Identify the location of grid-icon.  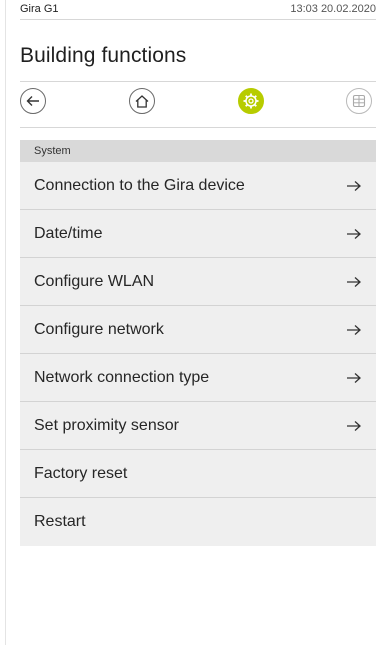
(359, 101).